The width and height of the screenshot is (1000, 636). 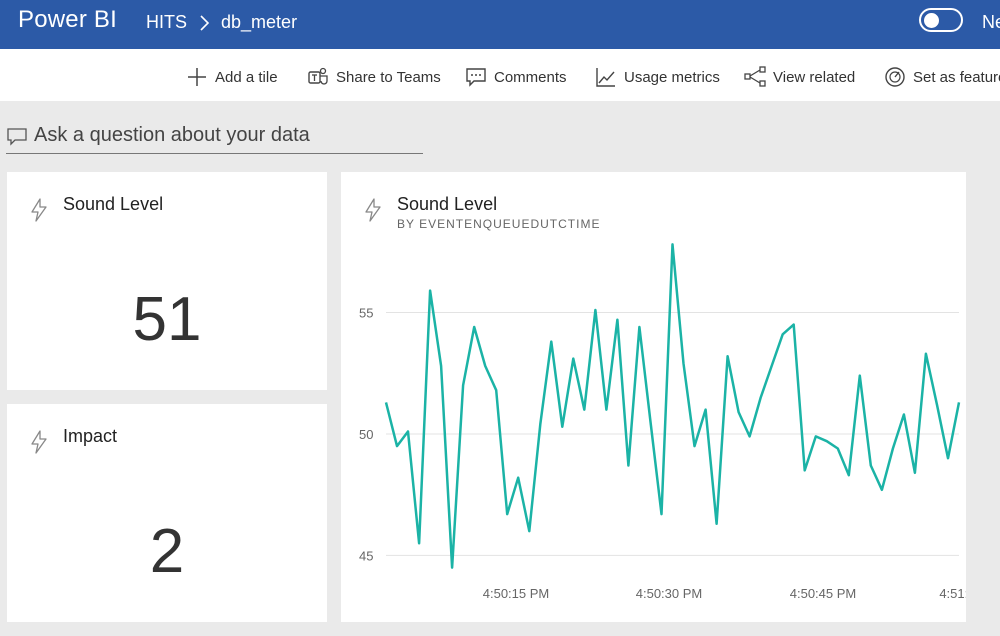 I want to click on x-tick-label: 4:50:30 PM, so click(x=669, y=593).